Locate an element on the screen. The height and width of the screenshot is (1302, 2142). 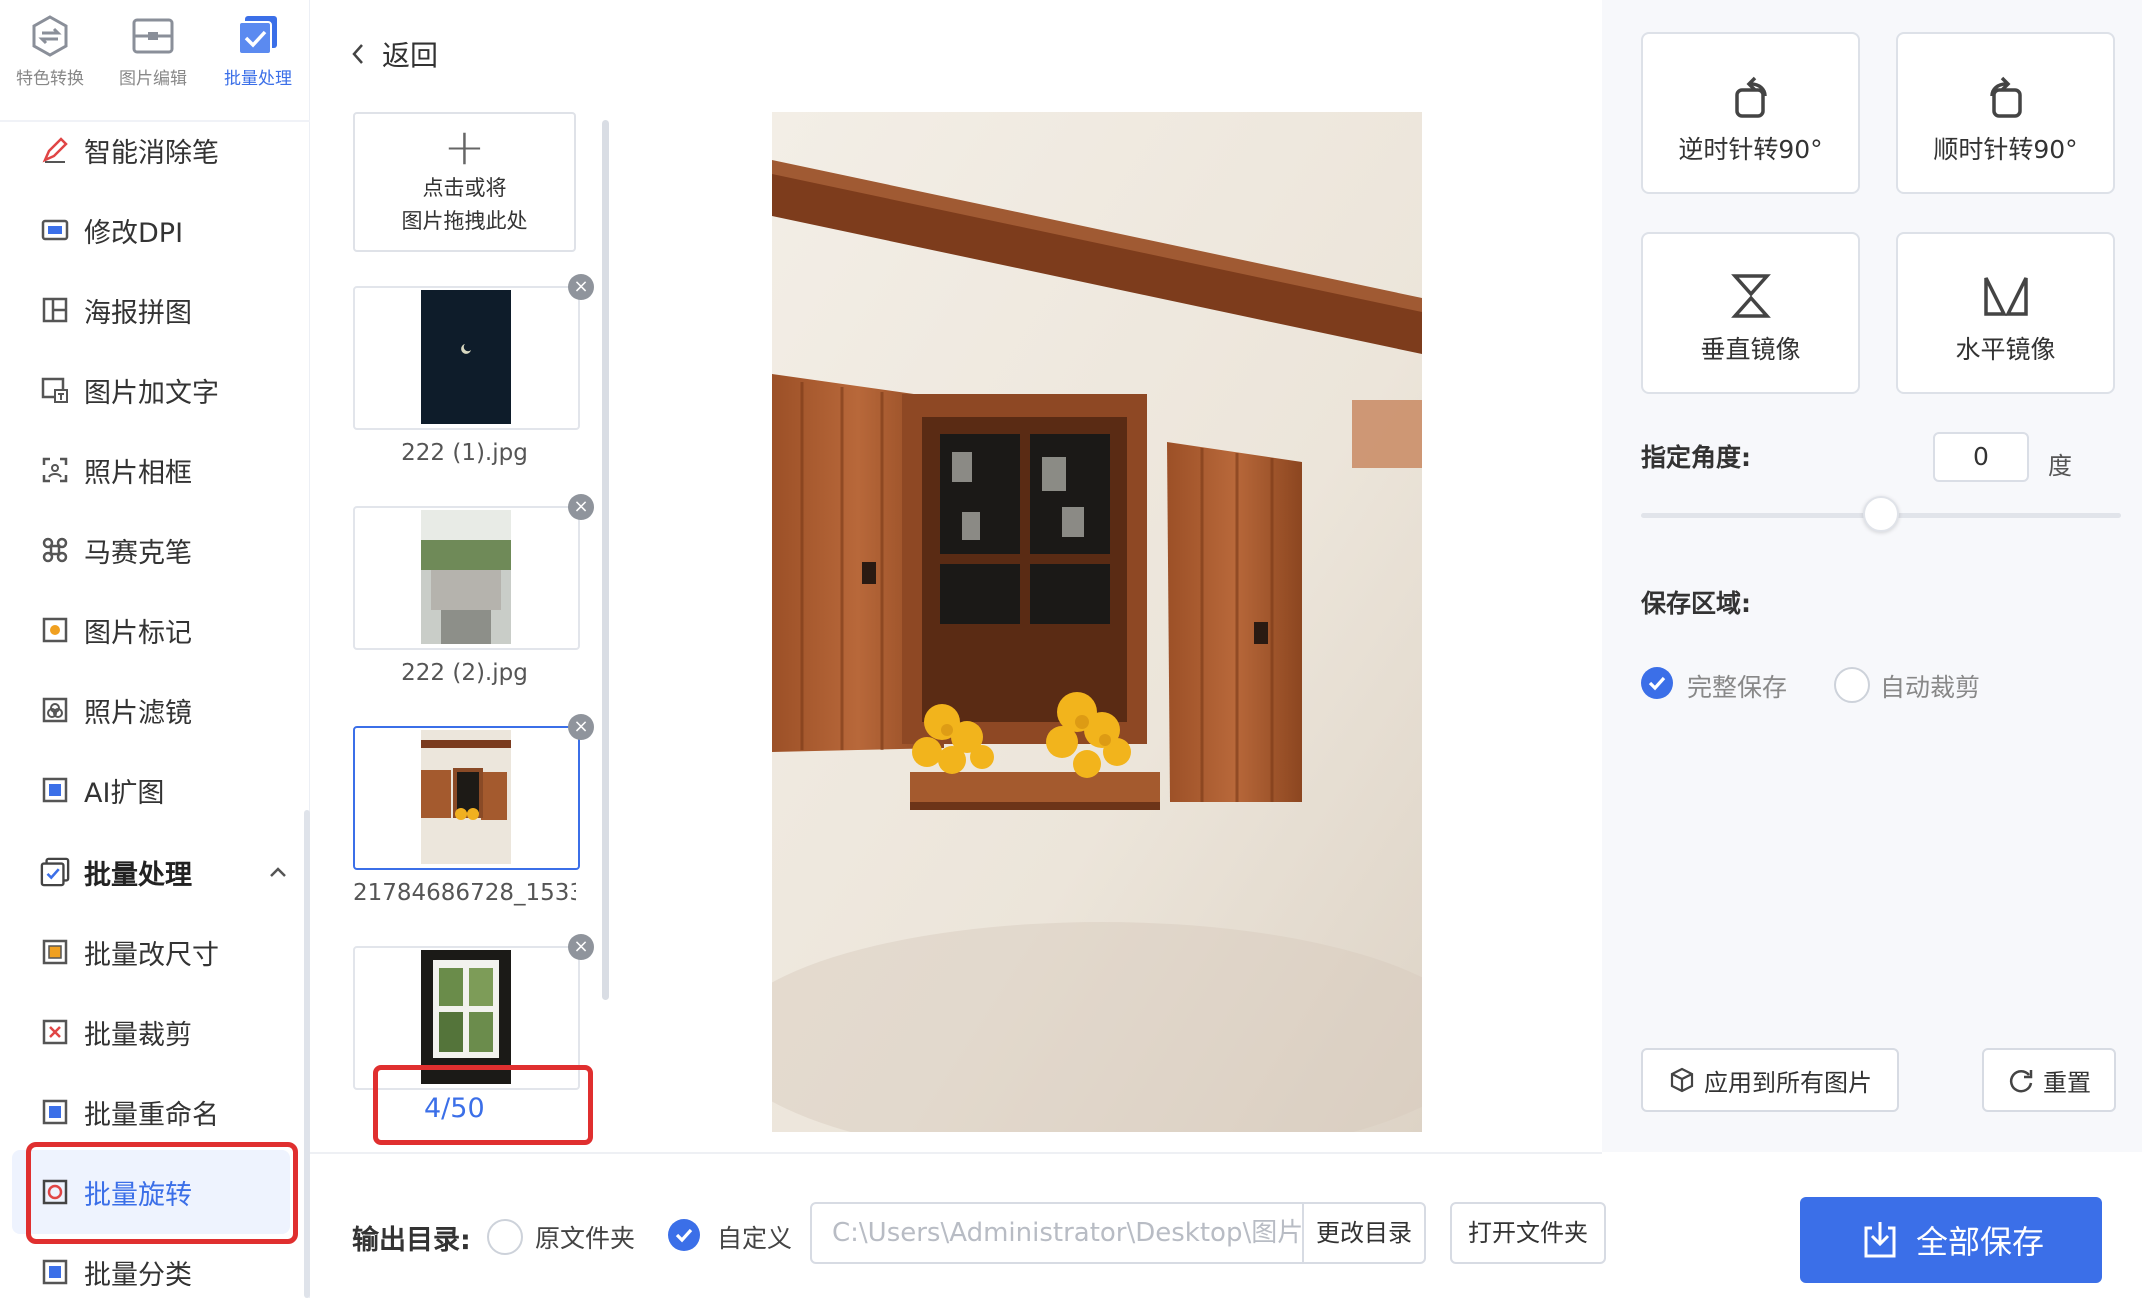
cube-icon is located at coordinates (1682, 1080).